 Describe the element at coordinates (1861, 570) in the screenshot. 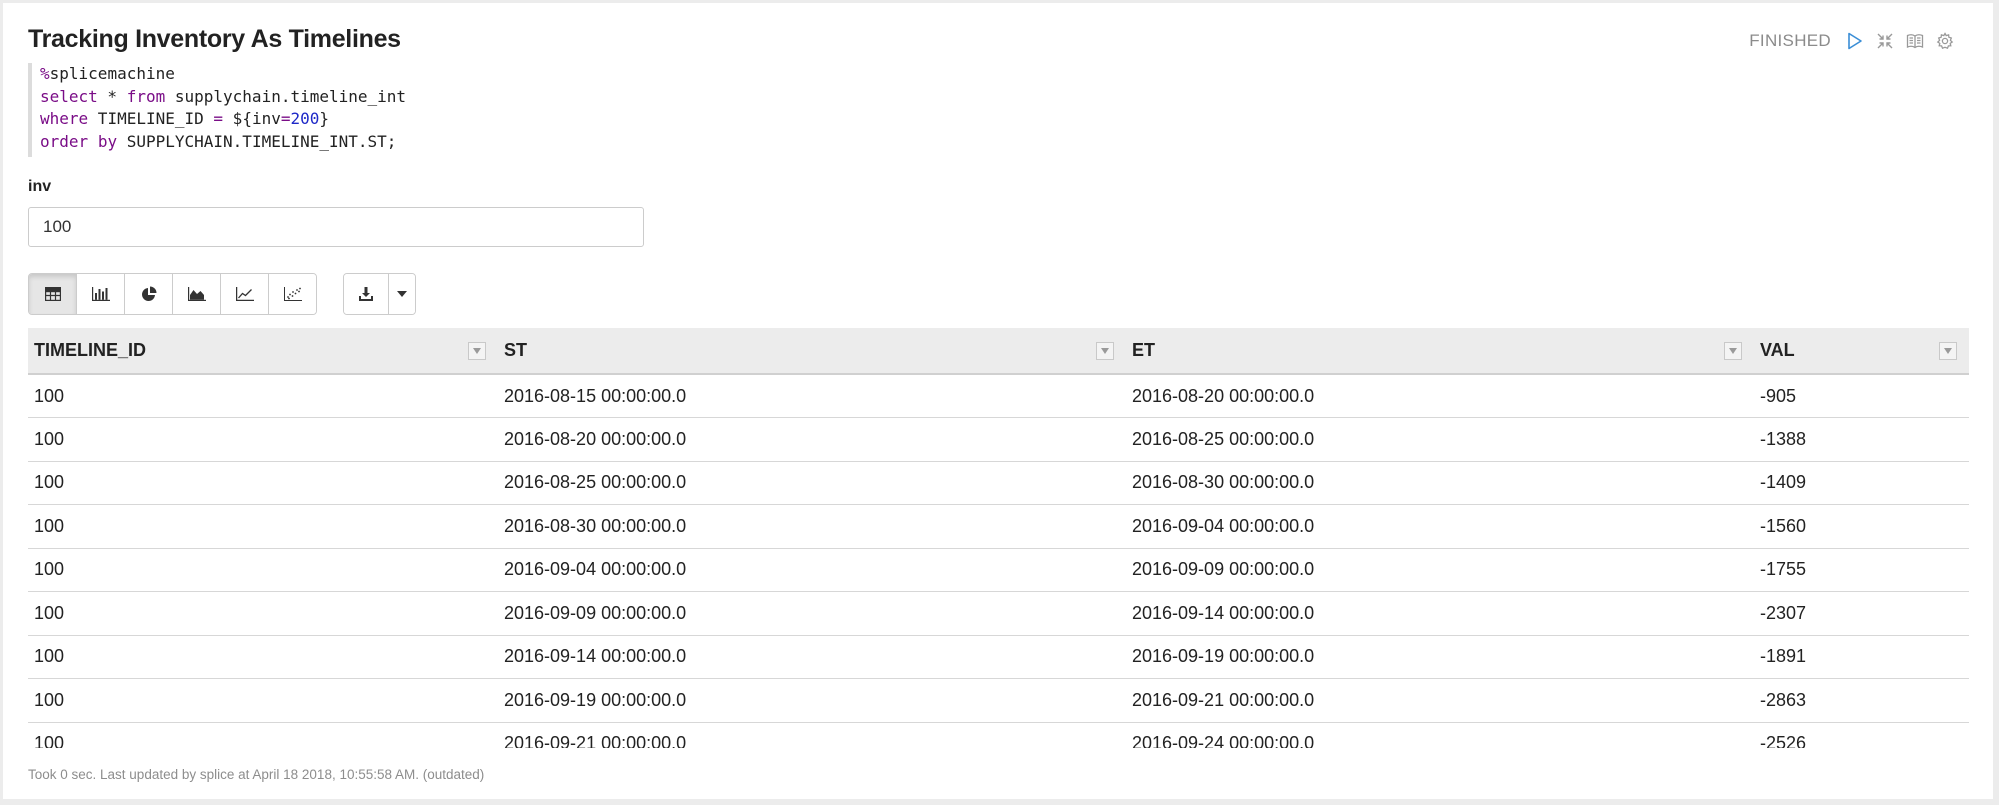

I see `table-cell: -1755` at that location.